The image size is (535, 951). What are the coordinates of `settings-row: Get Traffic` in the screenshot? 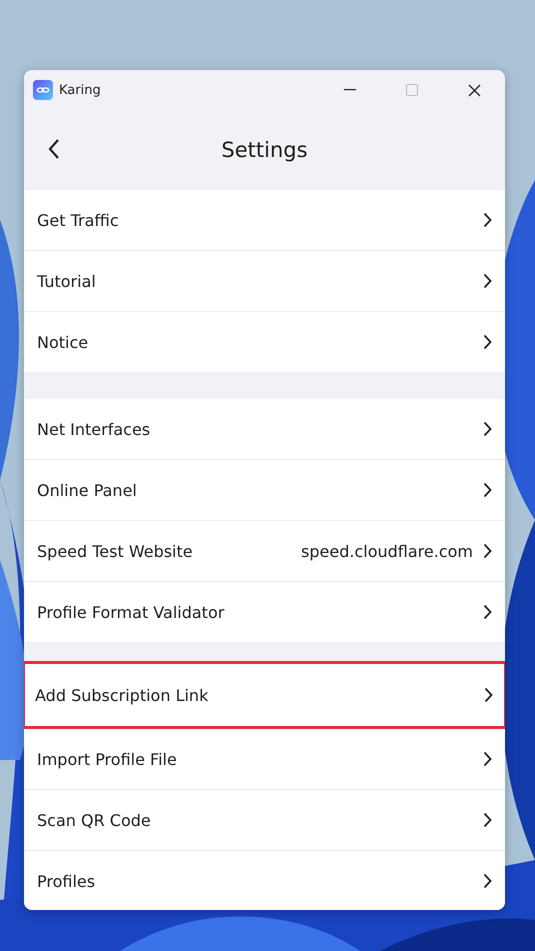 It's located at (264, 220).